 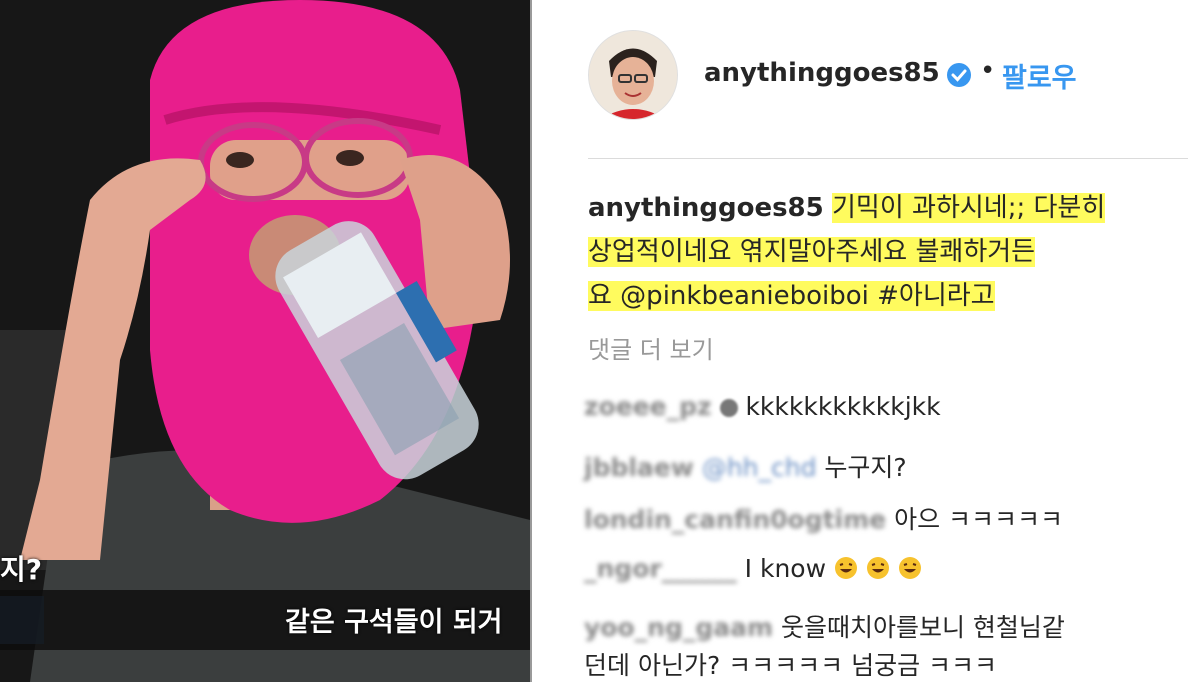 What do you see at coordinates (888, 158) in the screenshot?
I see `header-divider` at bounding box center [888, 158].